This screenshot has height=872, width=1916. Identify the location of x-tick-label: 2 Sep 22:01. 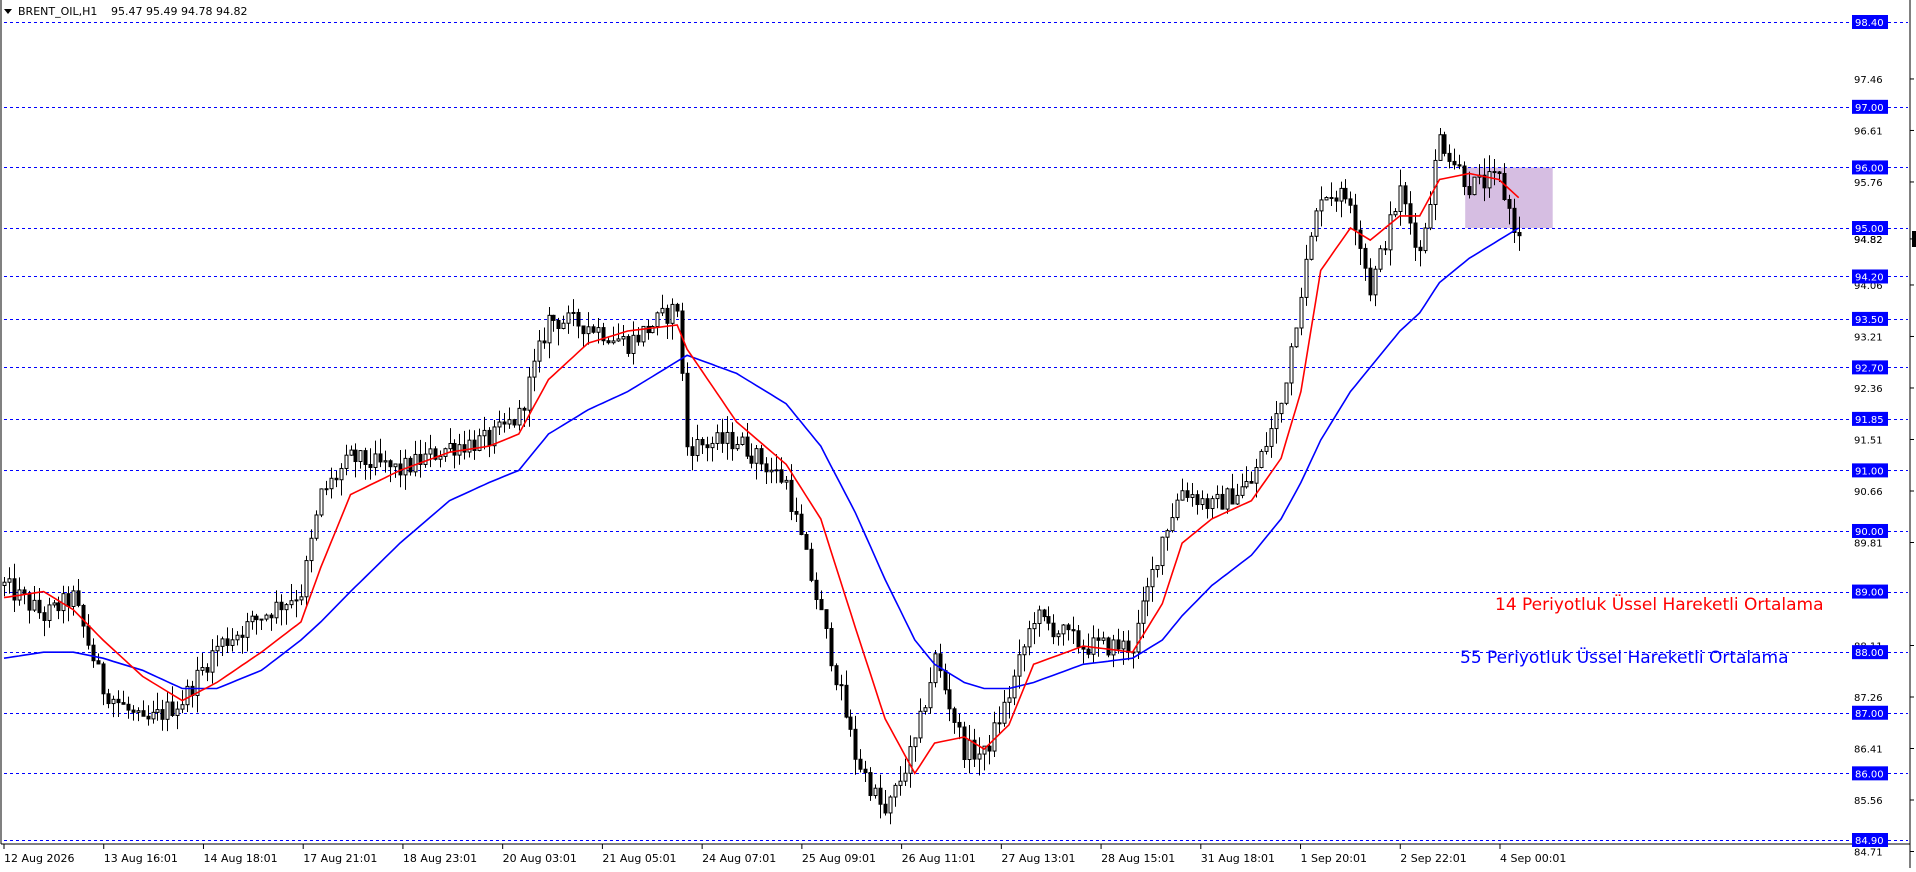
(1433, 858).